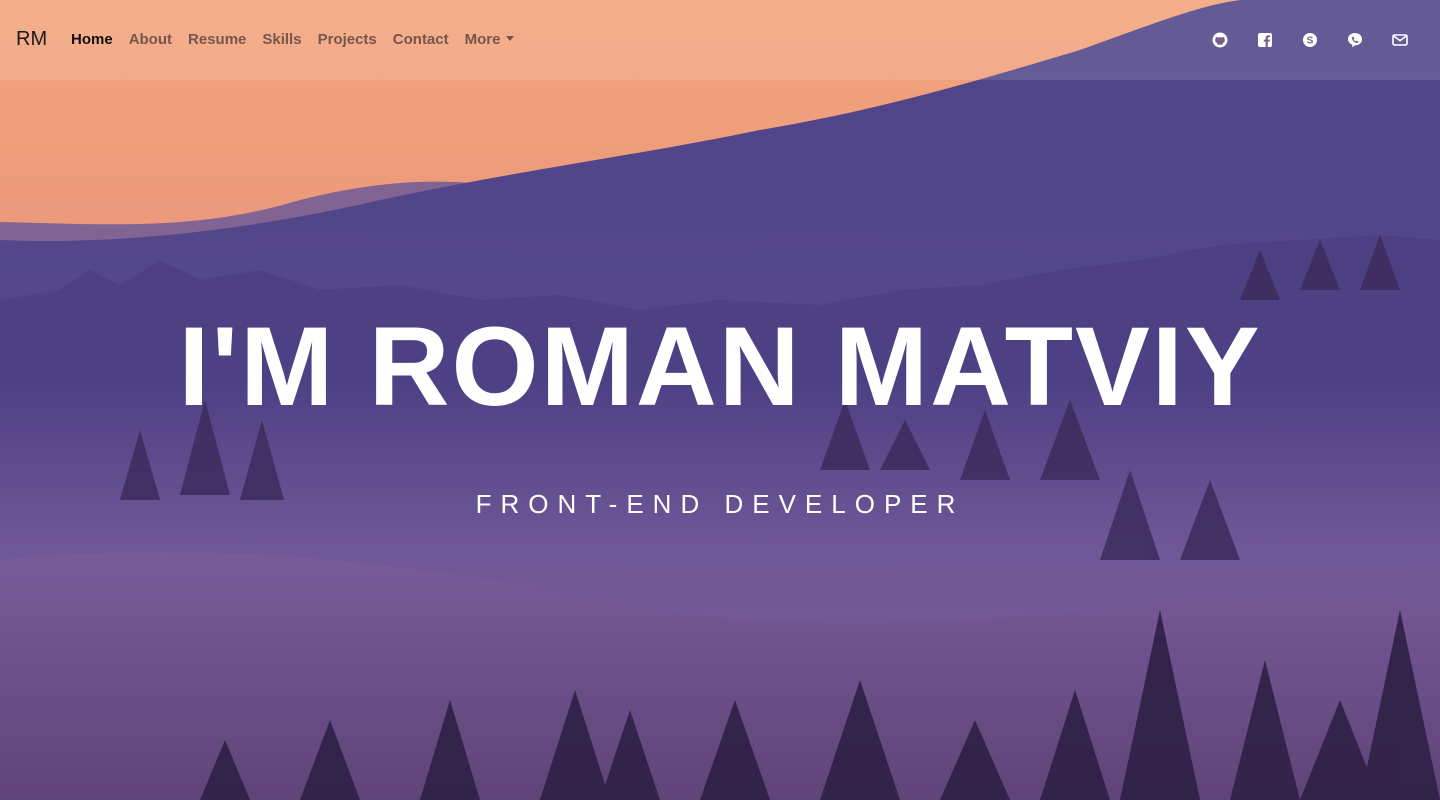  What do you see at coordinates (92, 39) in the screenshot?
I see `nav-item-home: Home` at bounding box center [92, 39].